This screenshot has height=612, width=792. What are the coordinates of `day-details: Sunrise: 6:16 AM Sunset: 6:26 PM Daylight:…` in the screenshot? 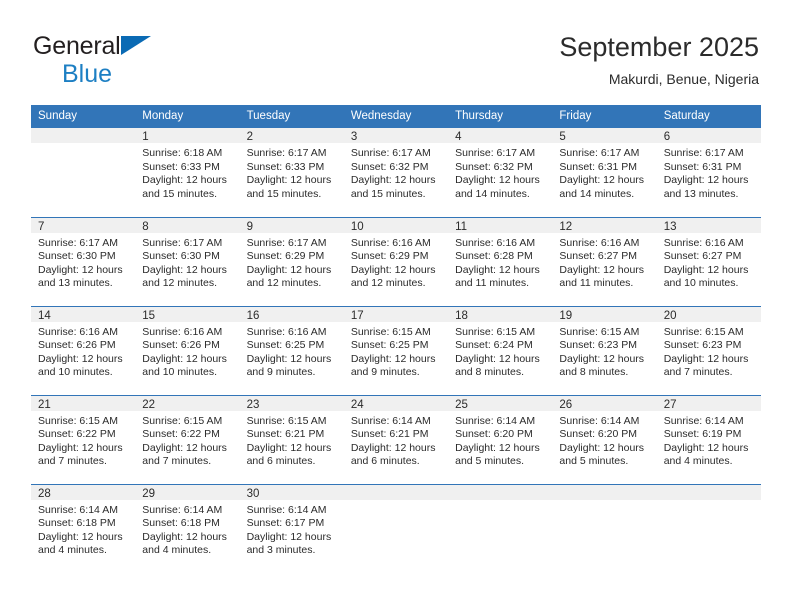 It's located at (187, 351).